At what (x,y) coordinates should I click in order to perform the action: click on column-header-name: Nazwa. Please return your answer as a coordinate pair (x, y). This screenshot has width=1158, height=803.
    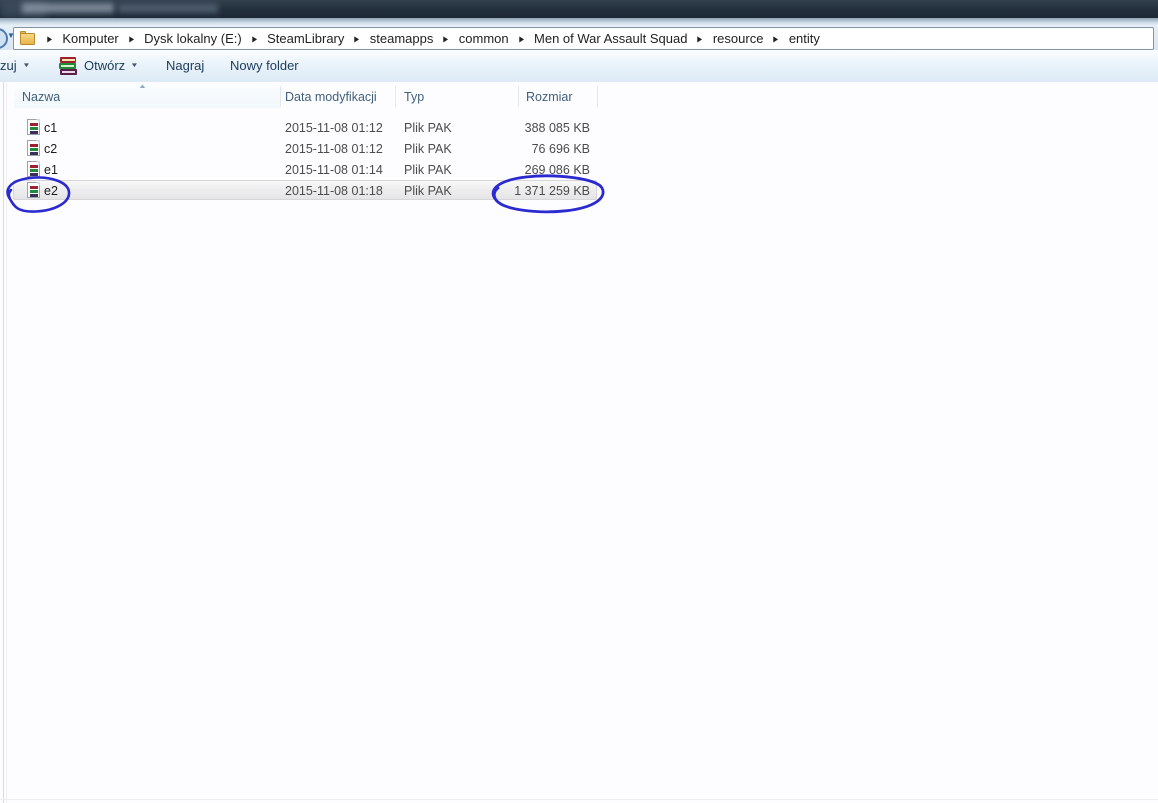
    Looking at the image, I should click on (41, 96).